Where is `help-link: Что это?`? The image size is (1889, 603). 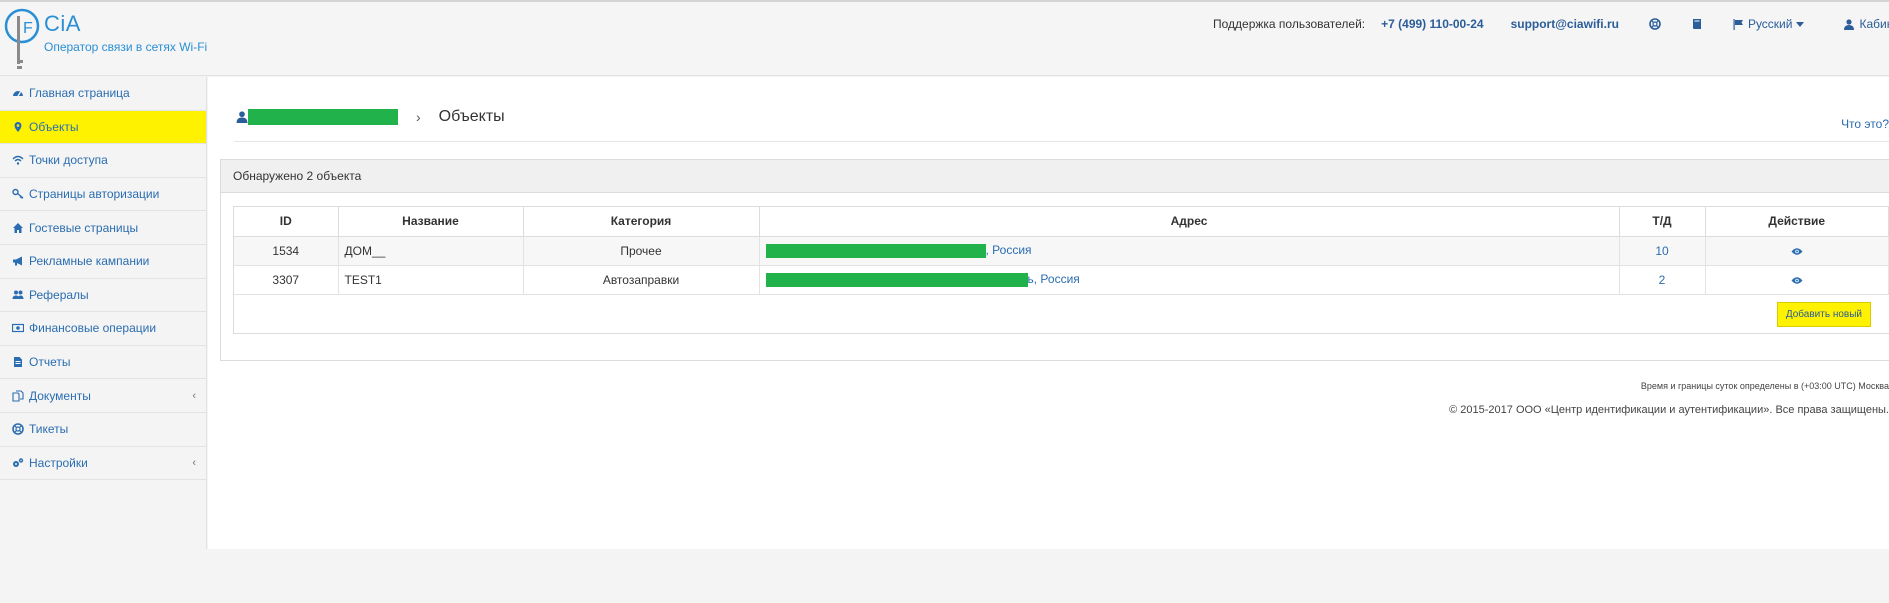 help-link: Что это? is located at coordinates (1865, 124).